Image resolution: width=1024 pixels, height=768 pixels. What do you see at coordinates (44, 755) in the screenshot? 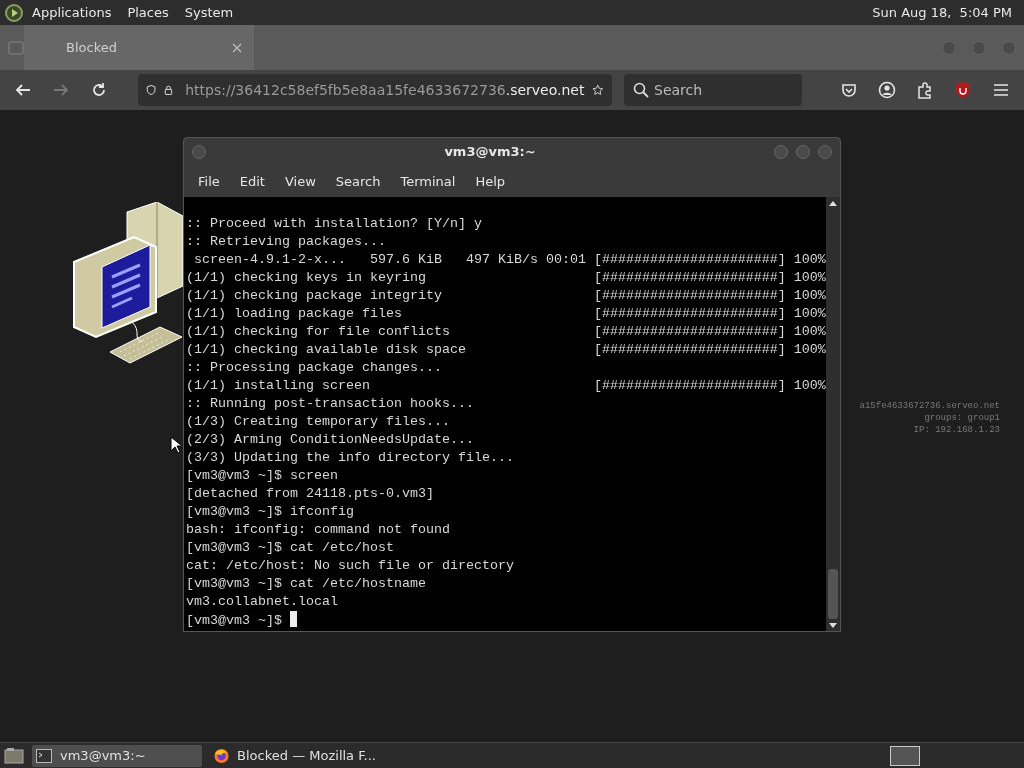
I see `terminal-icon` at bounding box center [44, 755].